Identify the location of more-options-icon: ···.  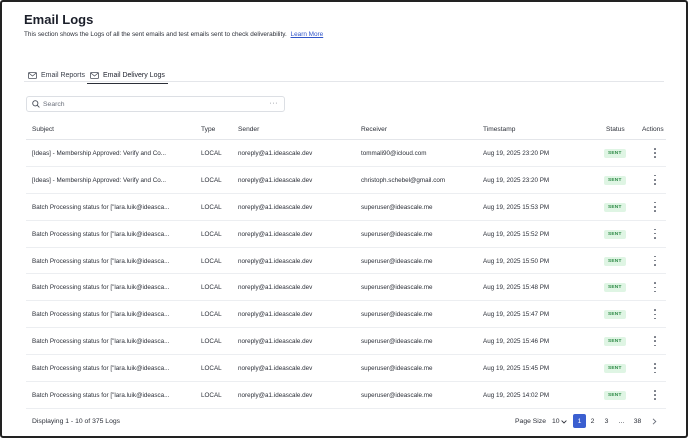
(274, 103).